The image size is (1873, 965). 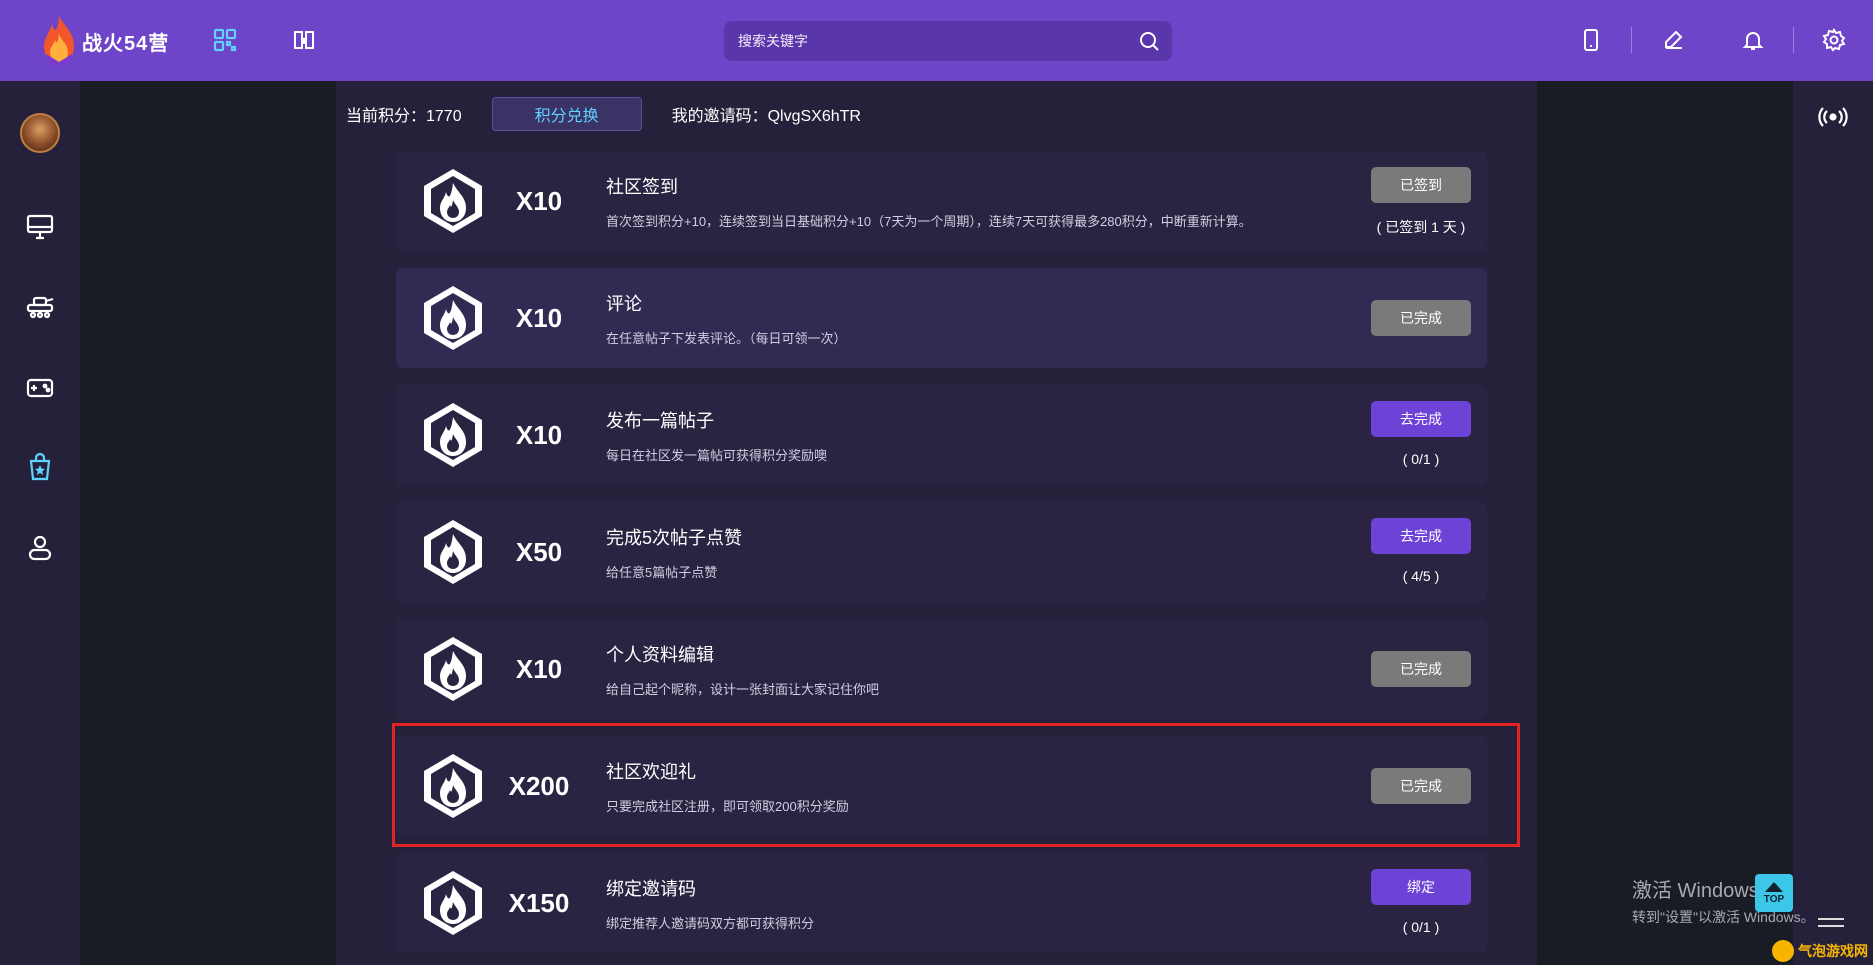 I want to click on task-title: 发布一篇帖子, so click(x=660, y=421).